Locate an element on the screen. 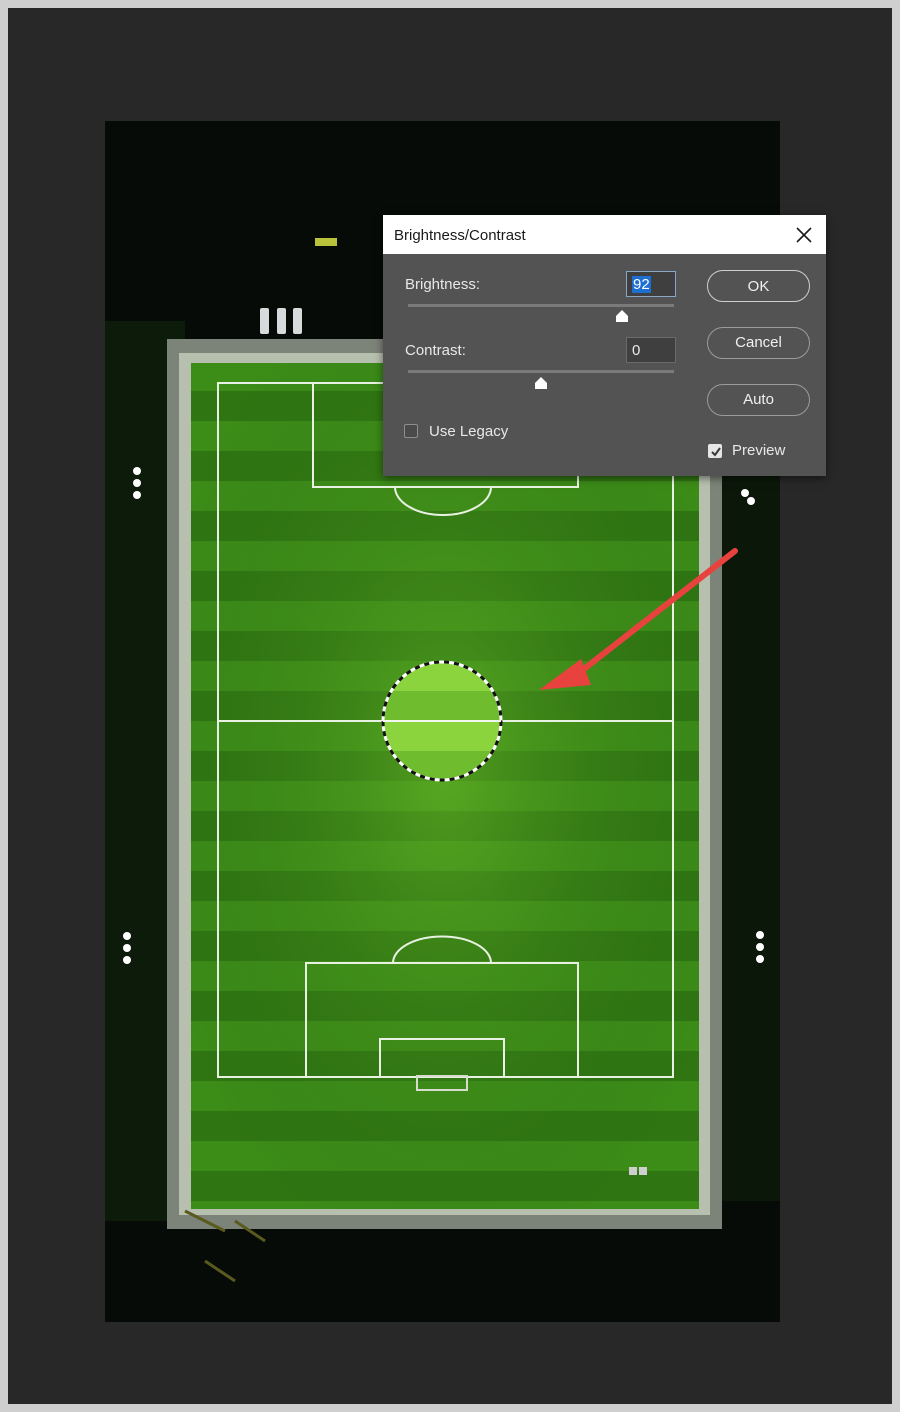 The width and height of the screenshot is (900, 1412). dialog-titlebar: Brightness/Contrast is located at coordinates (604, 234).